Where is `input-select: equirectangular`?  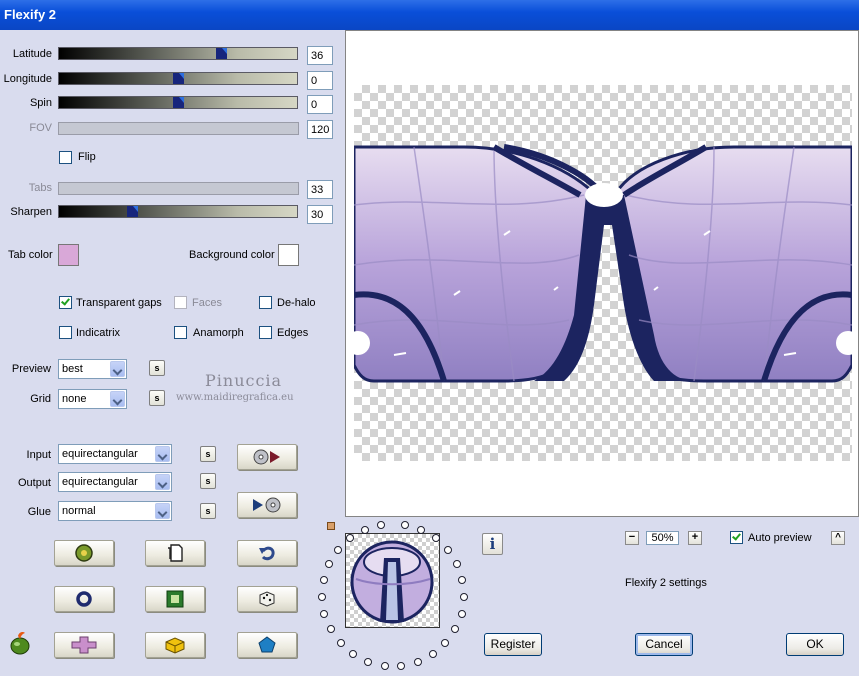
input-select: equirectangular is located at coordinates (115, 454).